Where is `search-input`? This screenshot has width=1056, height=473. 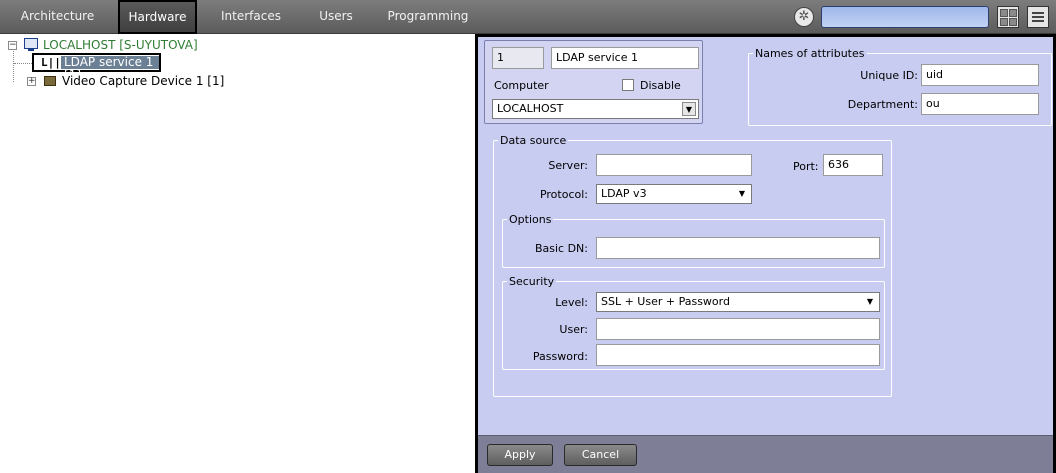 search-input is located at coordinates (905, 17).